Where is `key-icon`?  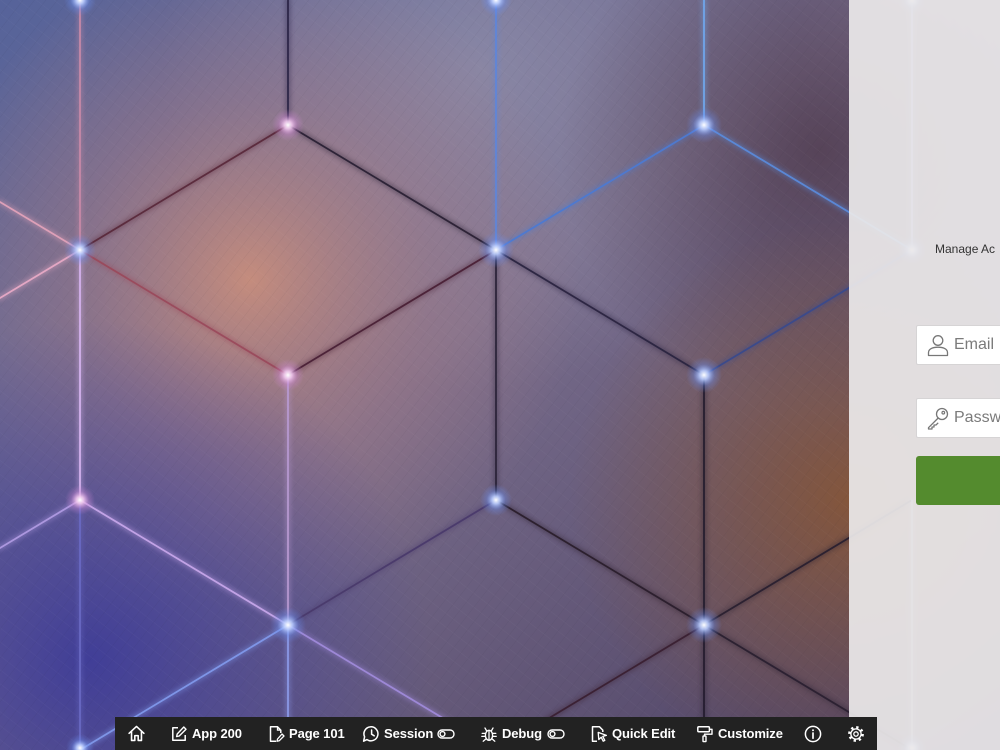
key-icon is located at coordinates (938, 418).